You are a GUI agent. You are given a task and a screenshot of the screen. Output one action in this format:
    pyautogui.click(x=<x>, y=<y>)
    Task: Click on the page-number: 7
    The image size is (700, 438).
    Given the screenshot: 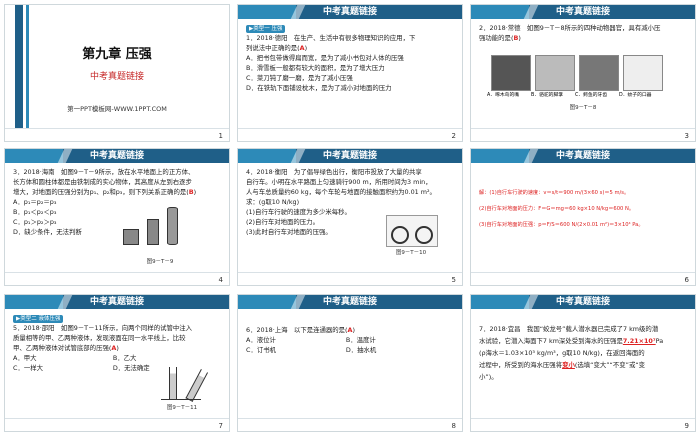 What is the action you would take?
    pyautogui.click(x=220, y=426)
    